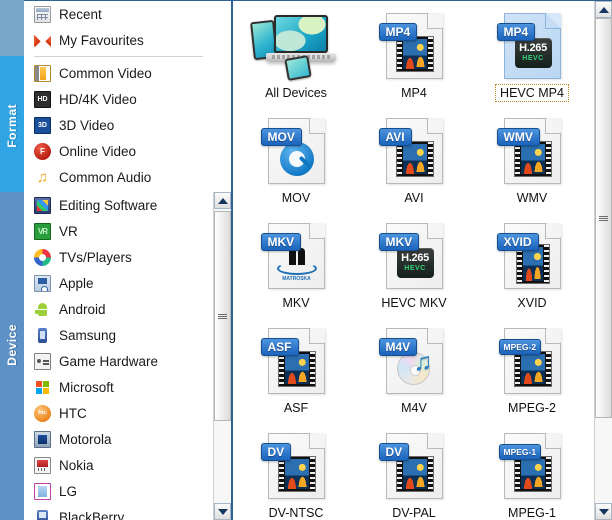  Describe the element at coordinates (105, 177) in the screenshot. I see `sidebar-item-label: Common Audio` at that location.